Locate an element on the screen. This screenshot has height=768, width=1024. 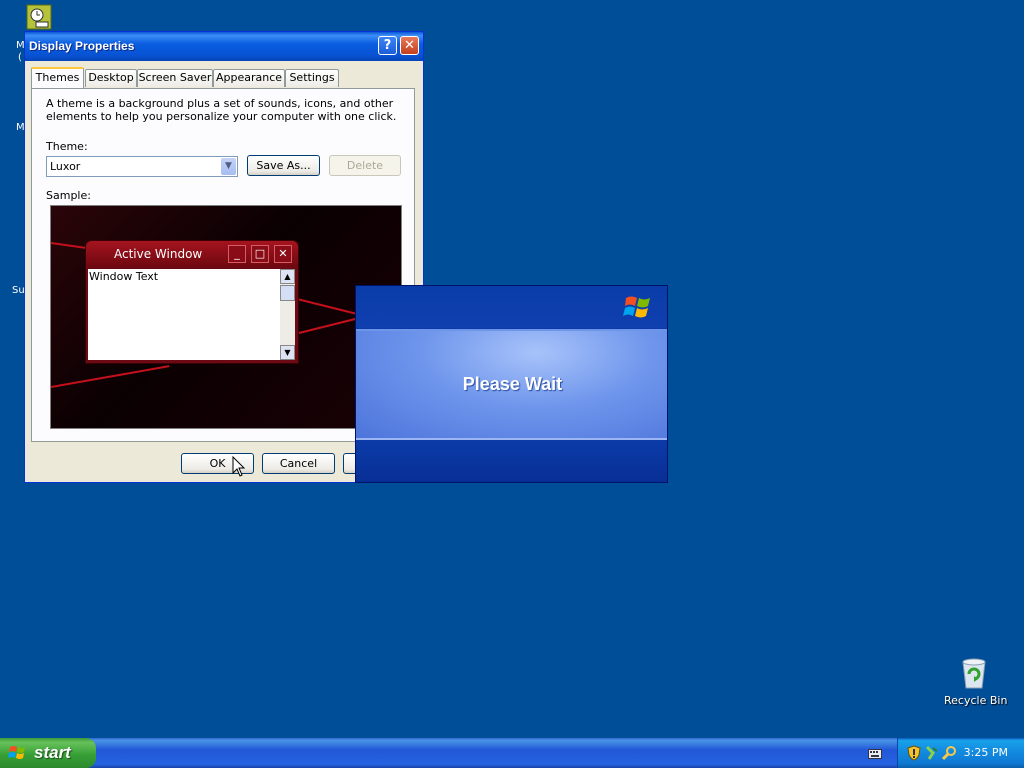
tab-desktop: Desktop is located at coordinates (111, 78).